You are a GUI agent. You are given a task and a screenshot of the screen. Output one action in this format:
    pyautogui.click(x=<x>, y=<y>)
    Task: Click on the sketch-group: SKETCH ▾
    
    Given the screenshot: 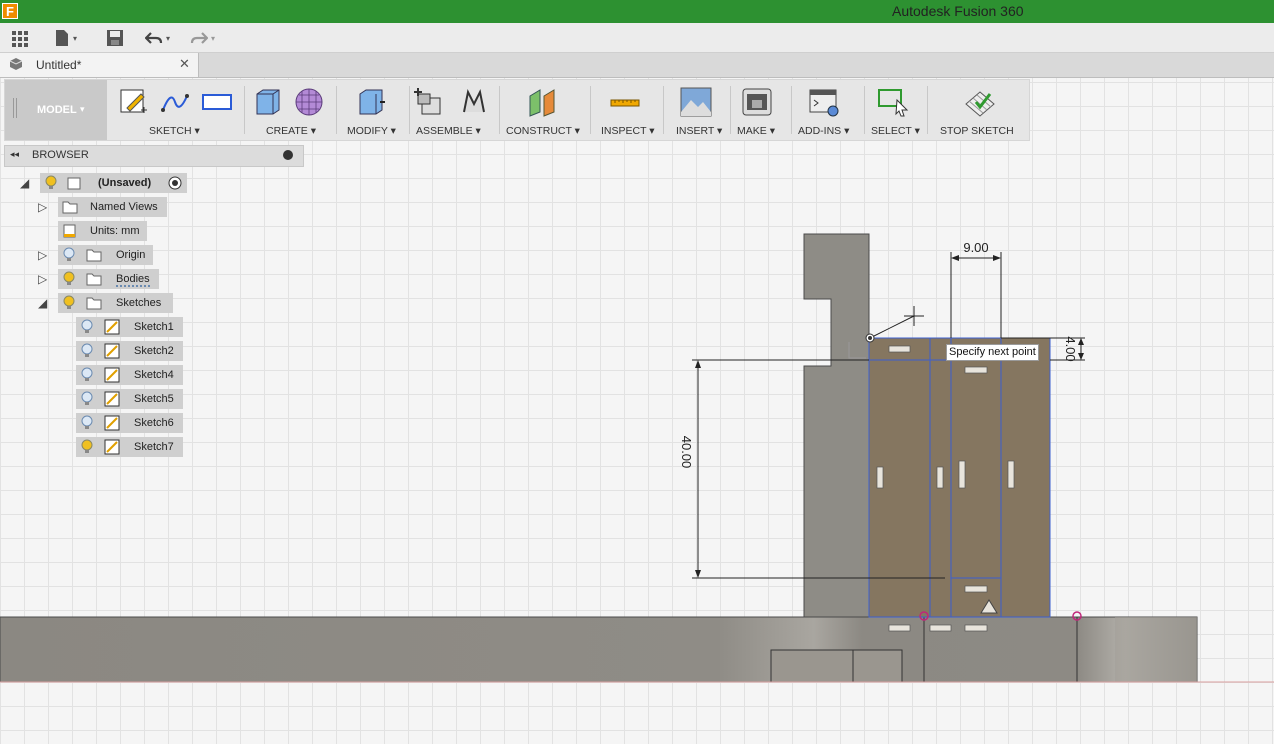 What is the action you would take?
    pyautogui.click(x=177, y=110)
    